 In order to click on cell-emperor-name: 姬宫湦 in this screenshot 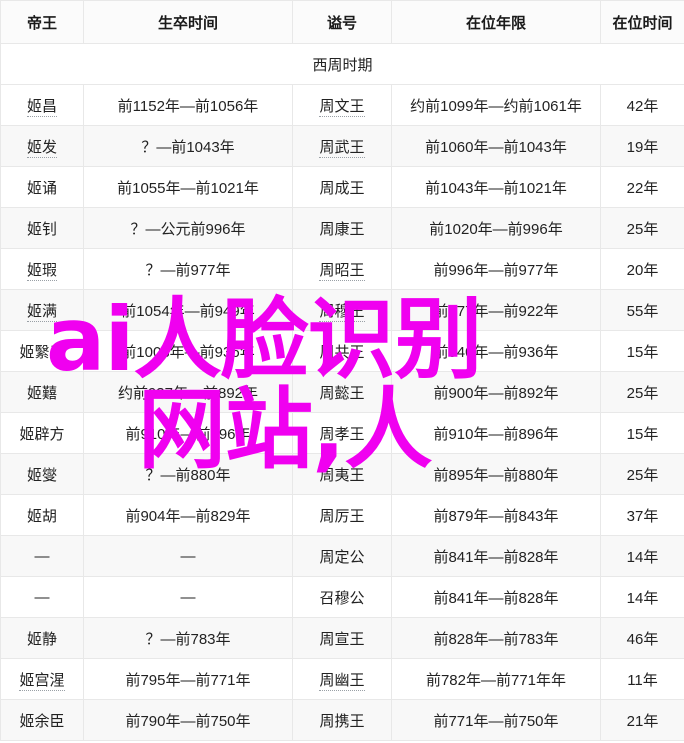, I will do `click(42, 679)`.